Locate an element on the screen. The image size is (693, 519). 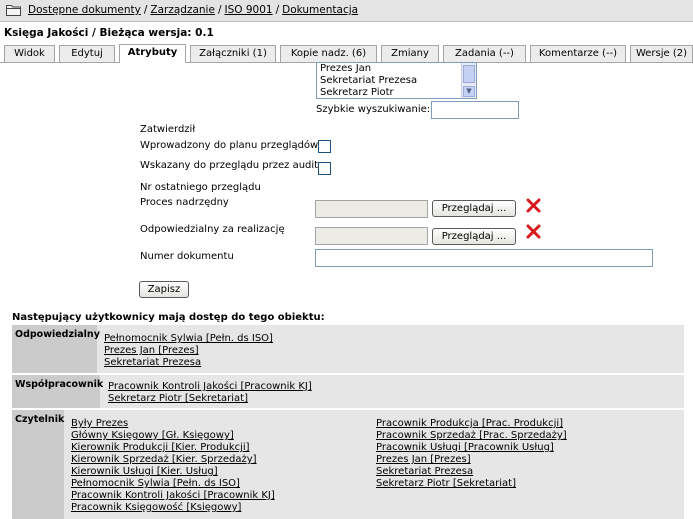
listbox-scrollbar: ▼ is located at coordinates (468, 80).